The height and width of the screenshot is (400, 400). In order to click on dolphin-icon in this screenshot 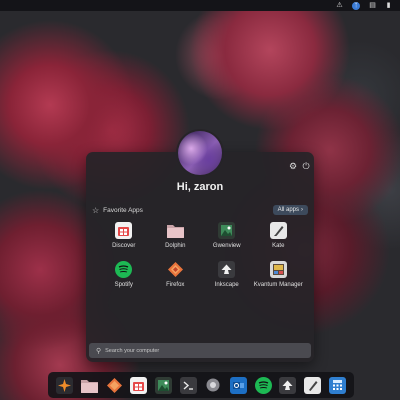, I will do `click(89, 385)`.